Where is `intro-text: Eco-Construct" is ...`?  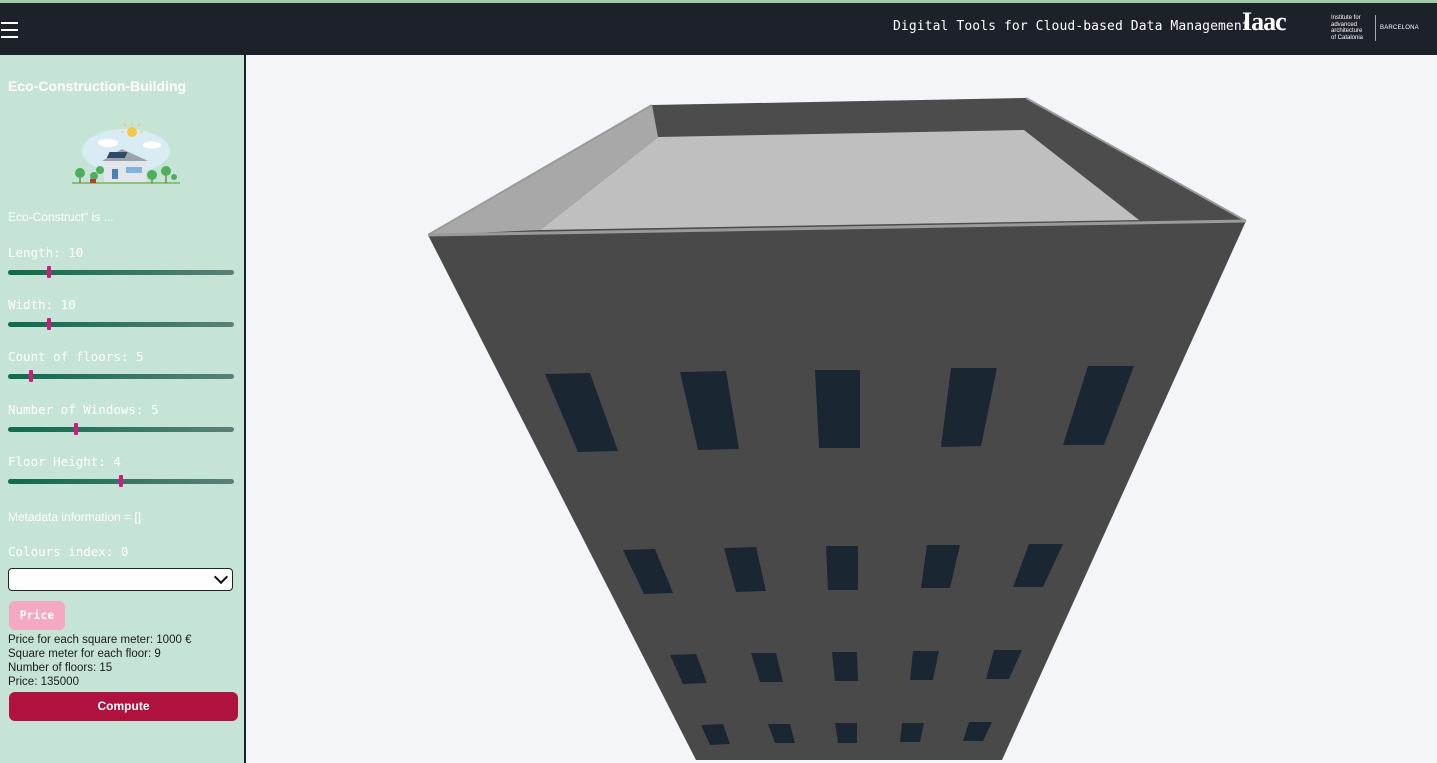 intro-text: Eco-Construct" is ... is located at coordinates (61, 217).